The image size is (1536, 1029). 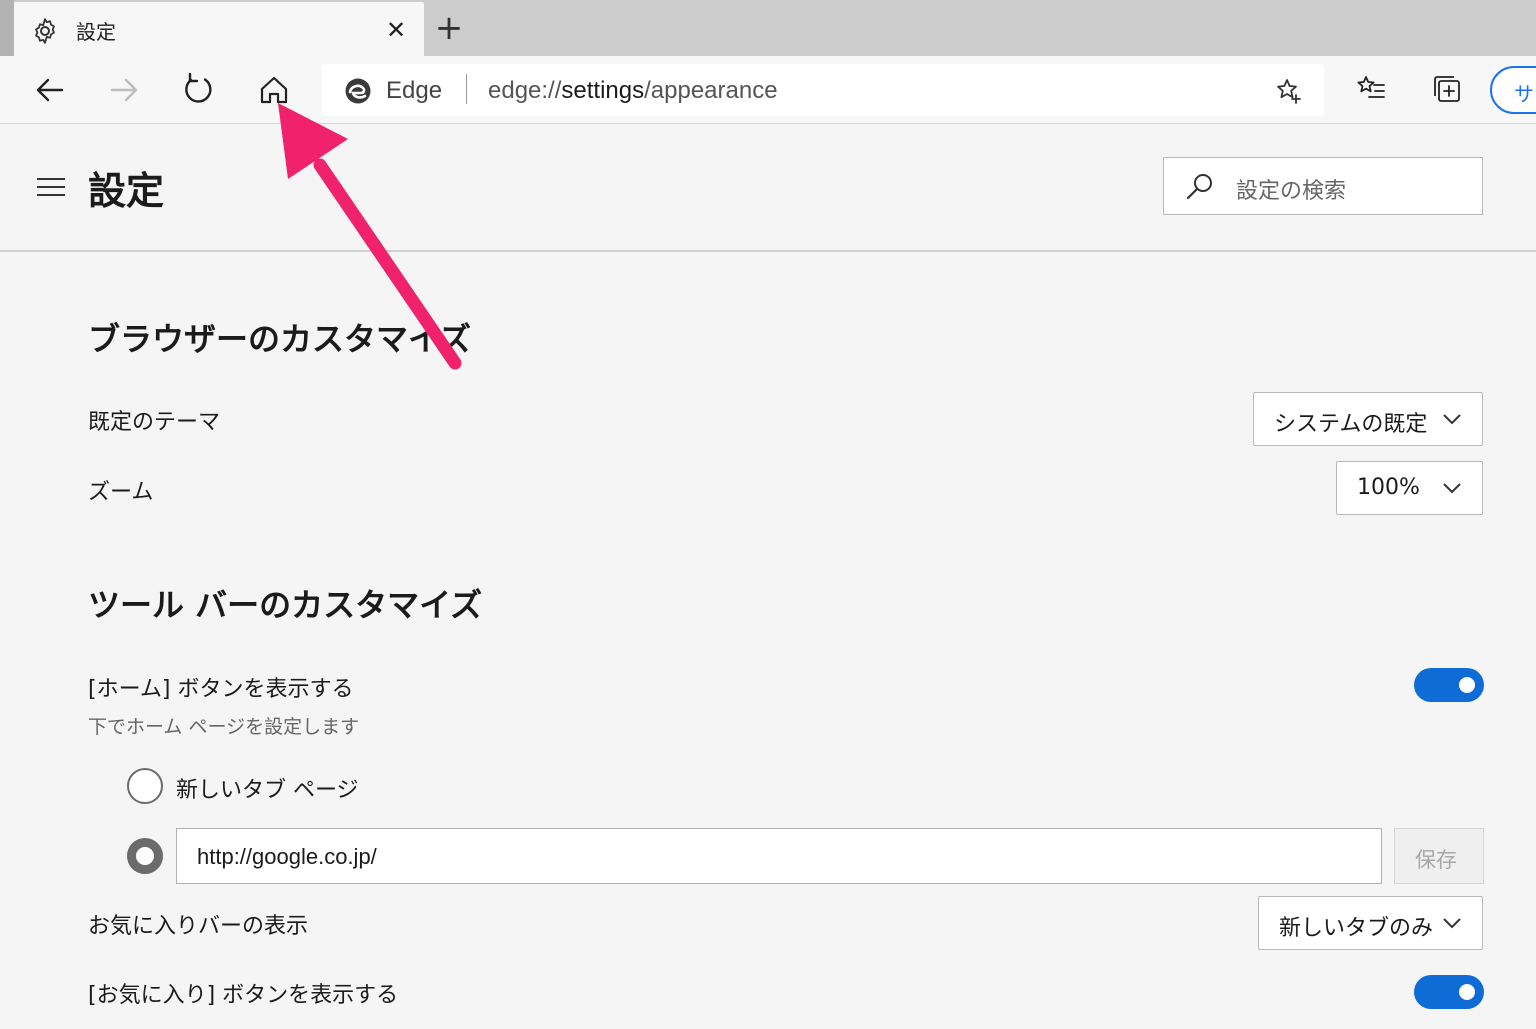 I want to click on zoom-dropdown: 100%, so click(x=1409, y=488).